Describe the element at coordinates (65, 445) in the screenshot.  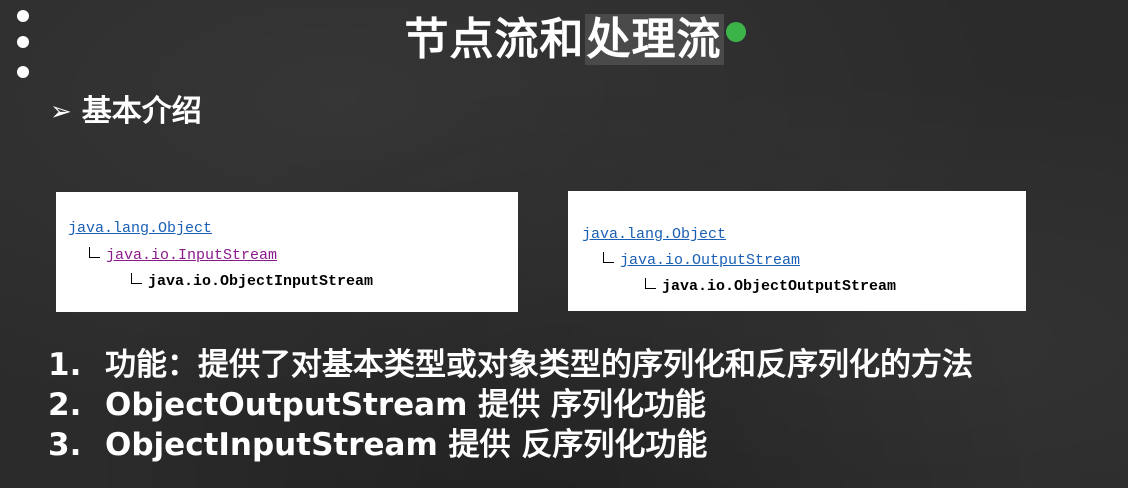
I see `list-item-number: 3.` at that location.